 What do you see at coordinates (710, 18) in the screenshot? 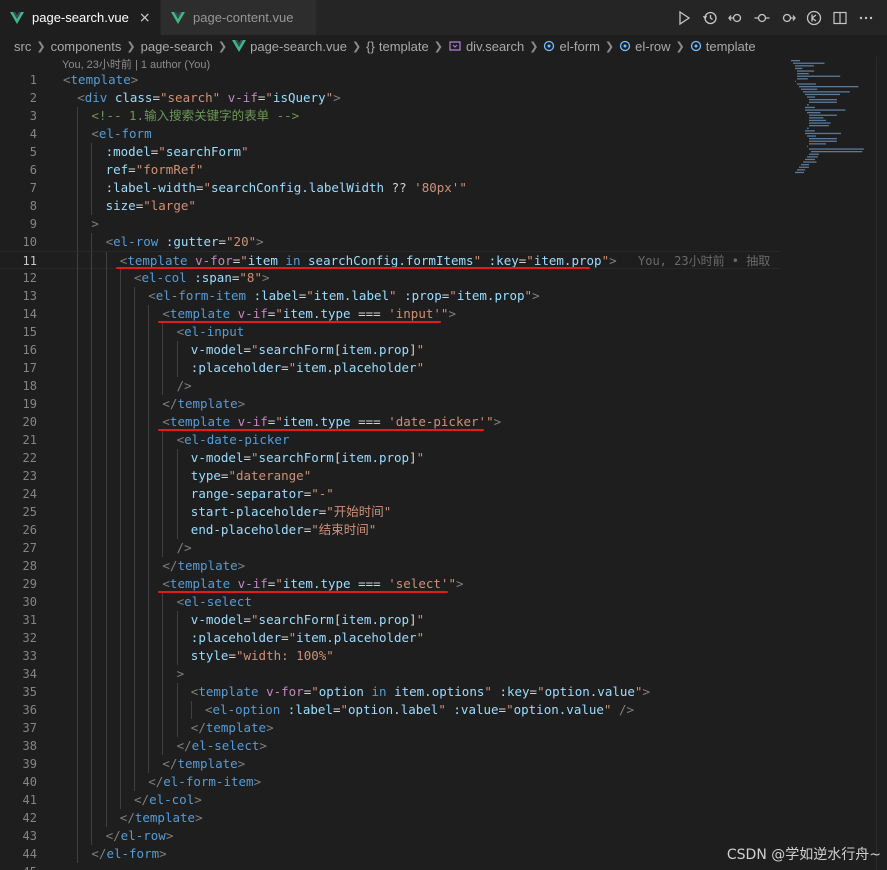
I see `history-icon` at bounding box center [710, 18].